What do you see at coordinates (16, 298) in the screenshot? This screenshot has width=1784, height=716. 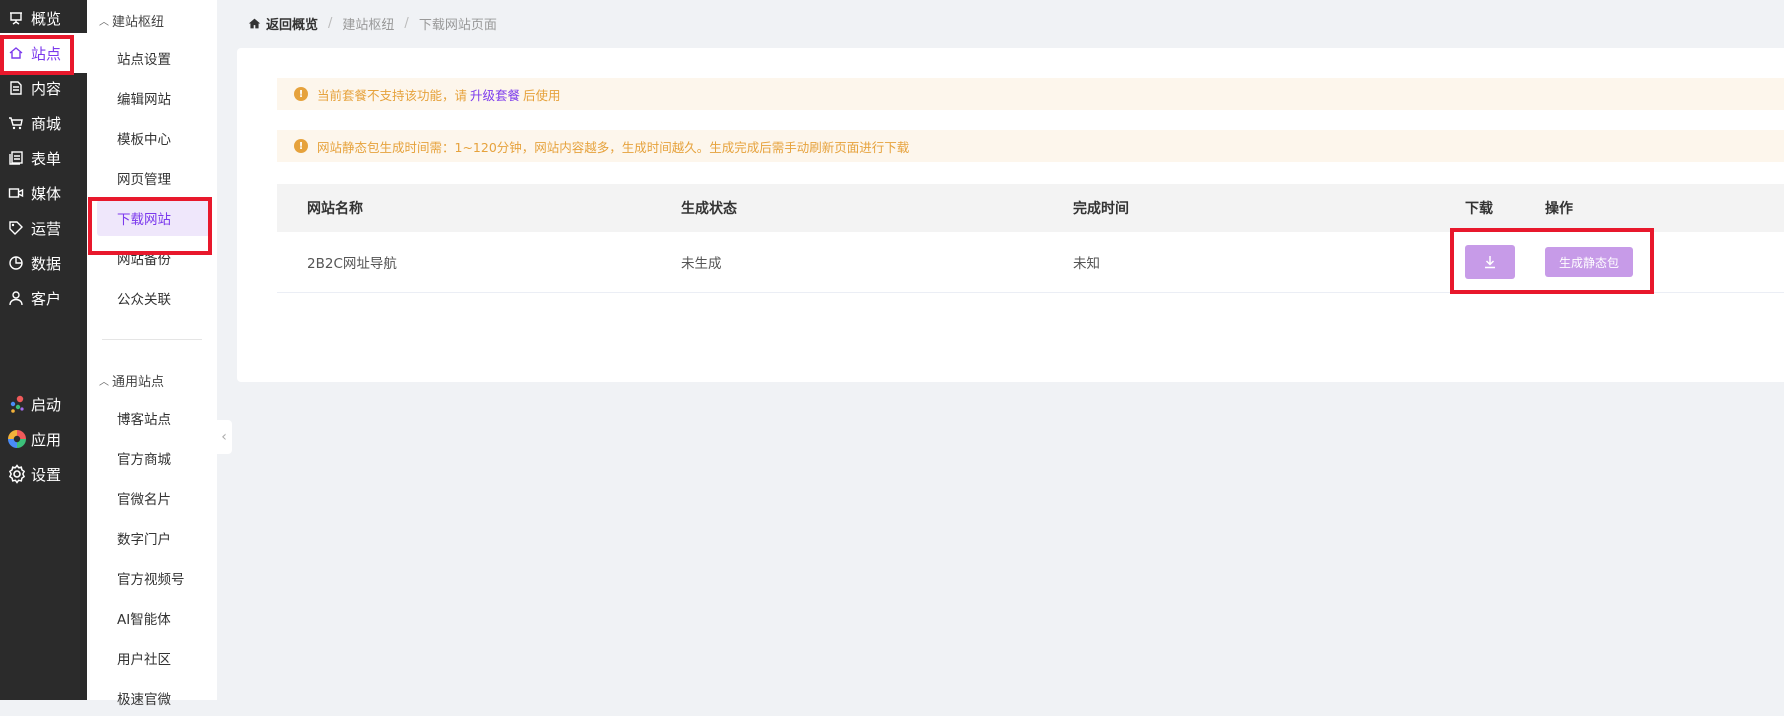 I see `user-icon` at bounding box center [16, 298].